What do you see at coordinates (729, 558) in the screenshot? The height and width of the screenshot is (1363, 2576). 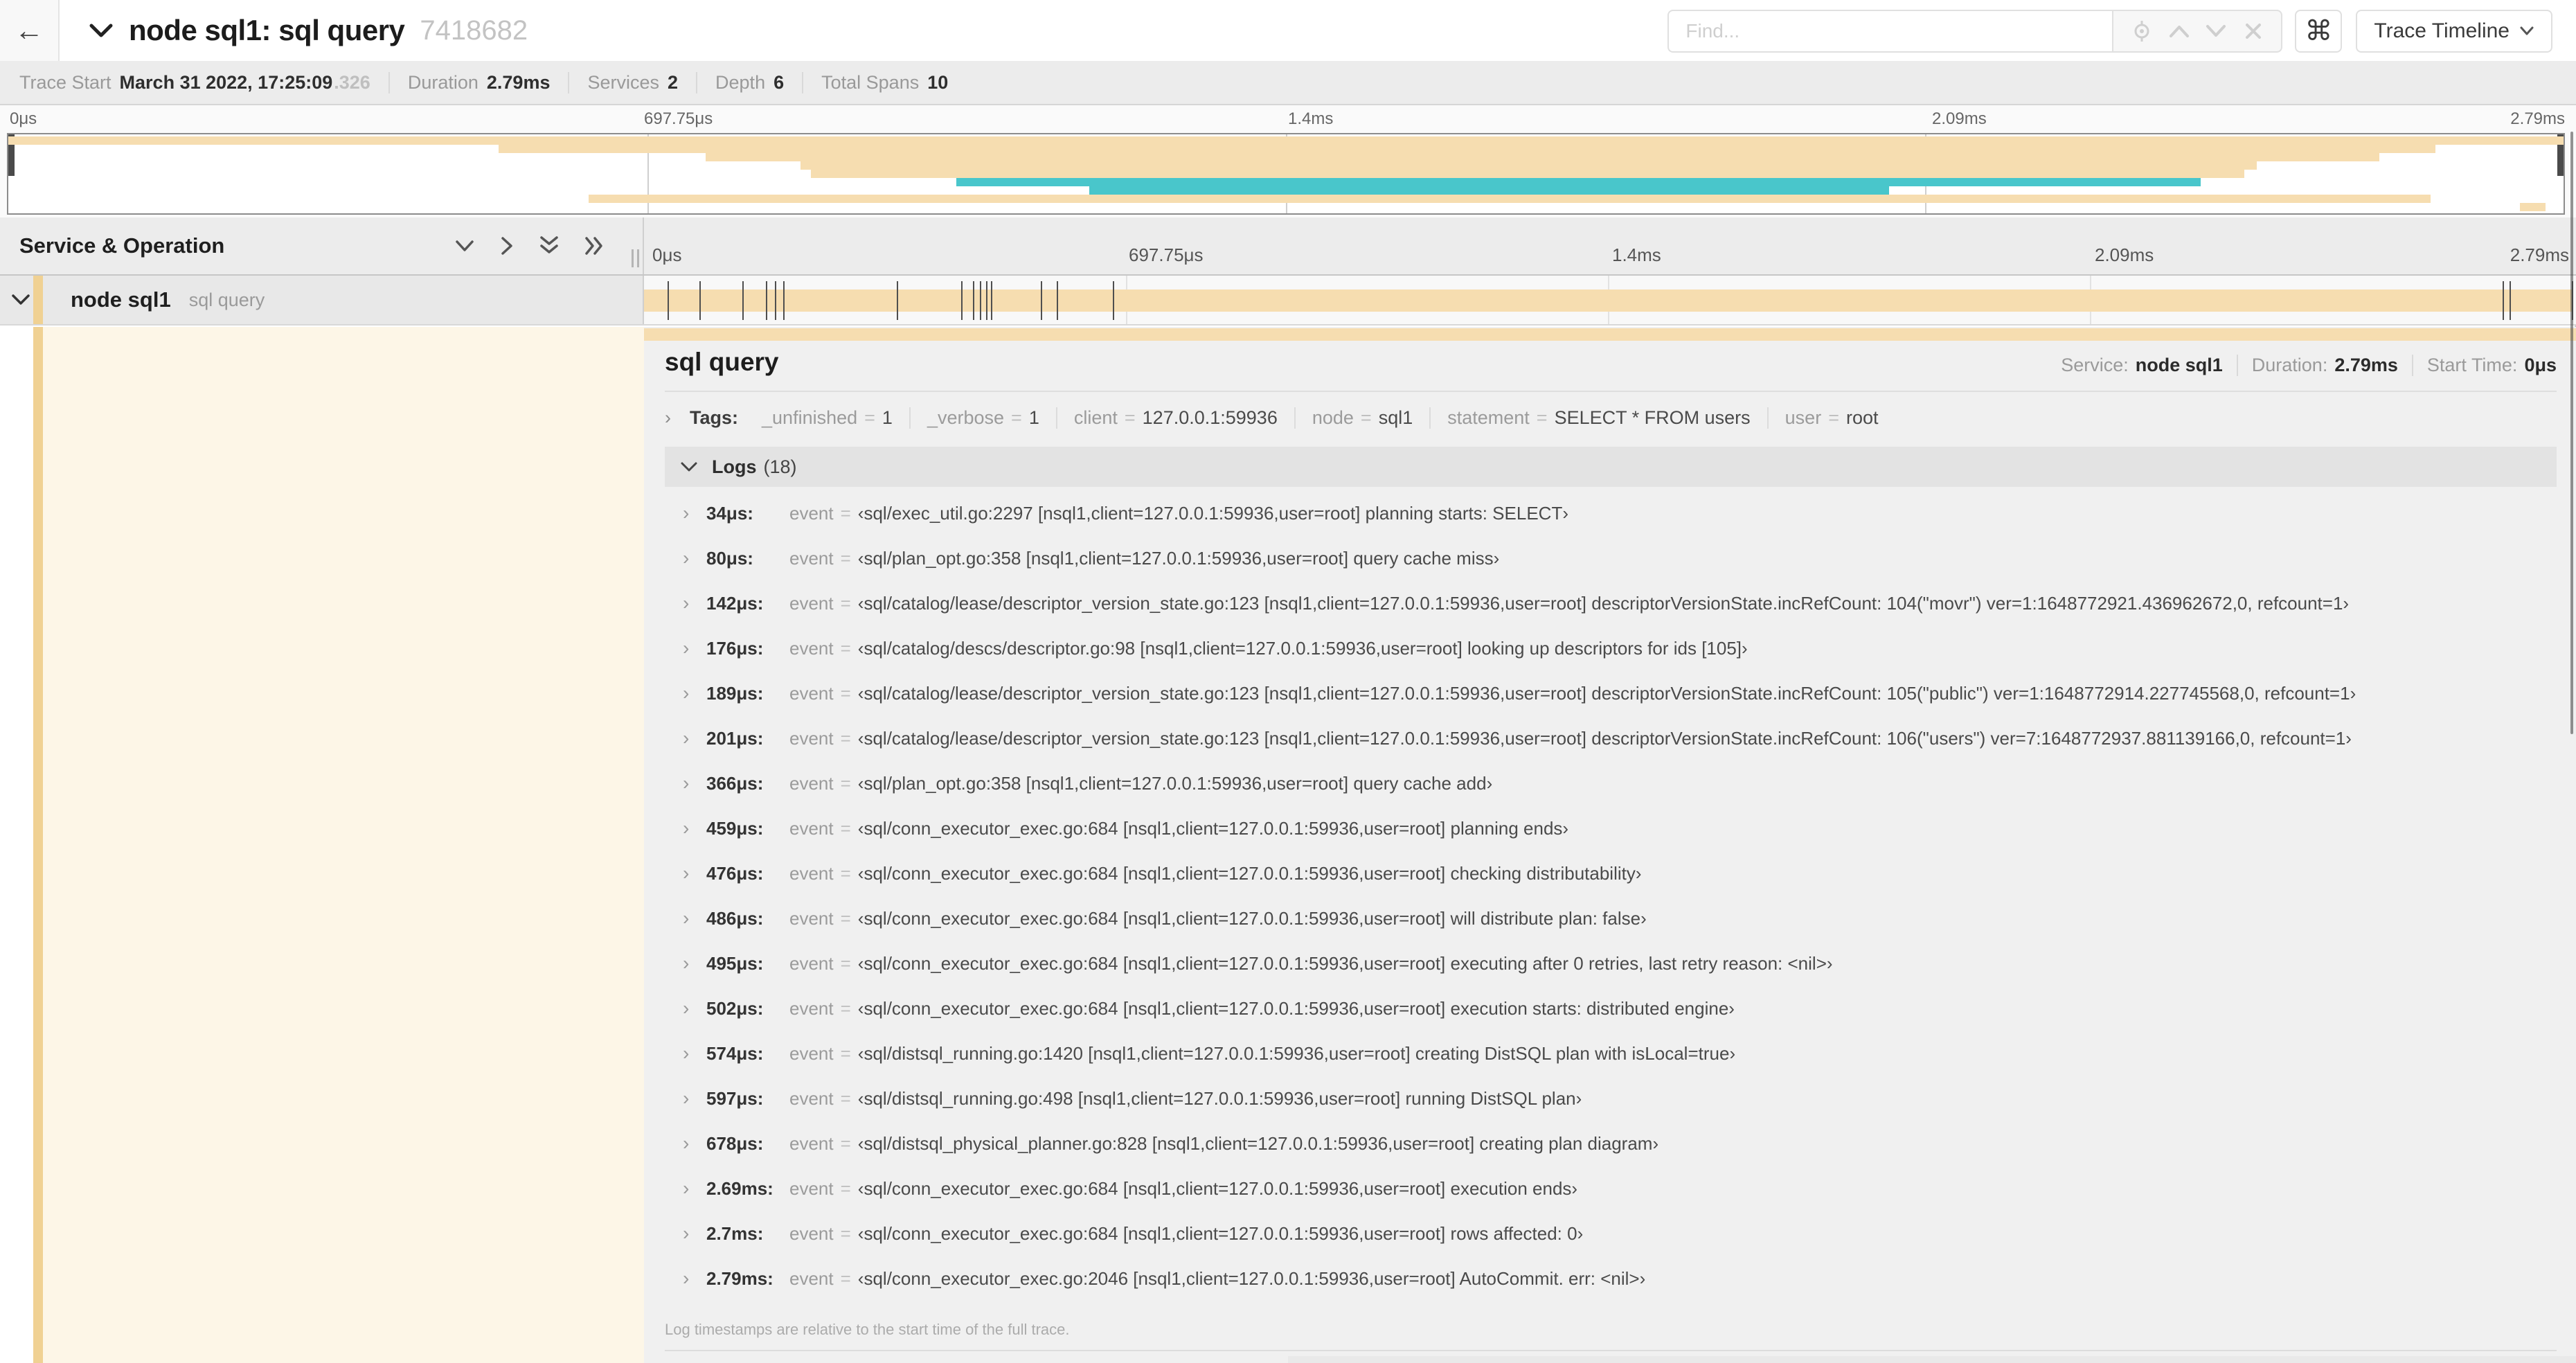 I see `log-timestamp: 80μs:` at bounding box center [729, 558].